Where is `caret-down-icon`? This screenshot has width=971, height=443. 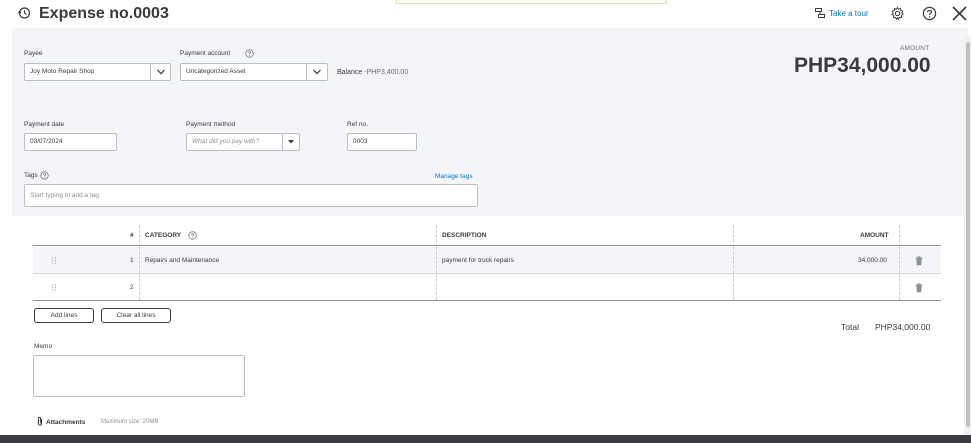
caret-down-icon is located at coordinates (291, 142).